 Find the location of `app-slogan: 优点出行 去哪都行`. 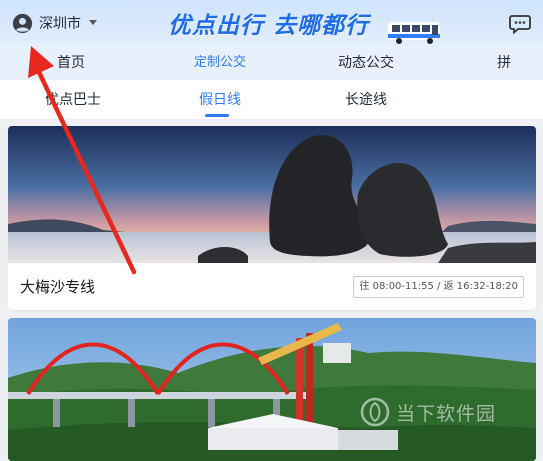

app-slogan: 优点出行 去哪都行 is located at coordinates (269, 26).